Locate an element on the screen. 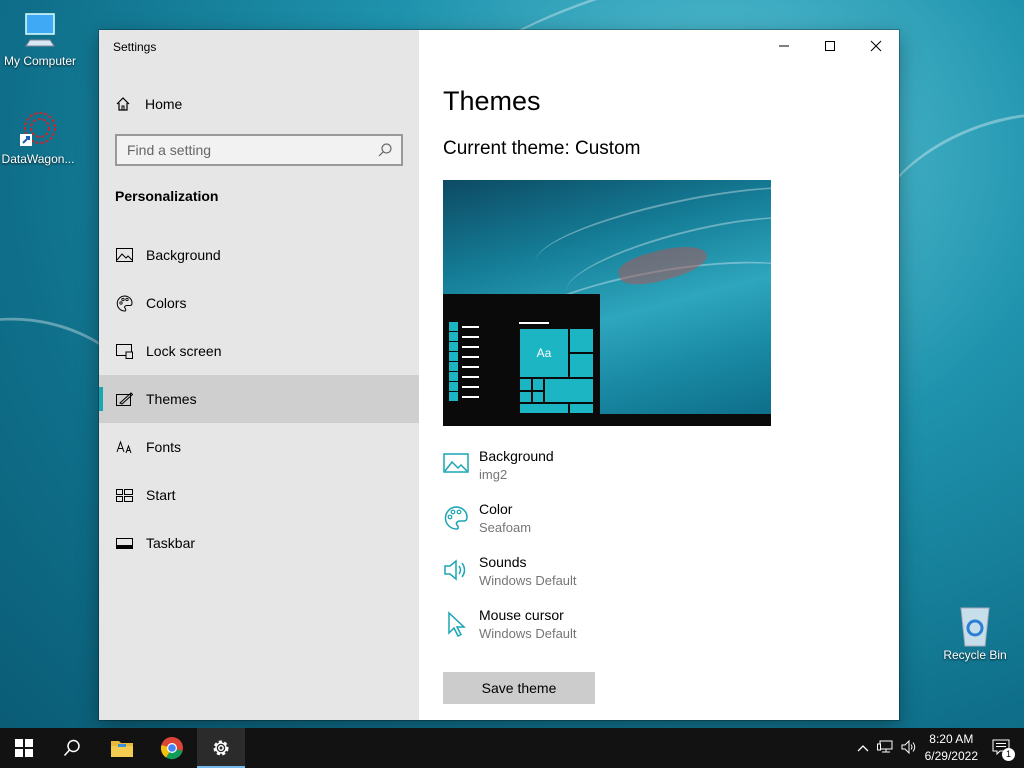  maximize-icon is located at coordinates (830, 46).